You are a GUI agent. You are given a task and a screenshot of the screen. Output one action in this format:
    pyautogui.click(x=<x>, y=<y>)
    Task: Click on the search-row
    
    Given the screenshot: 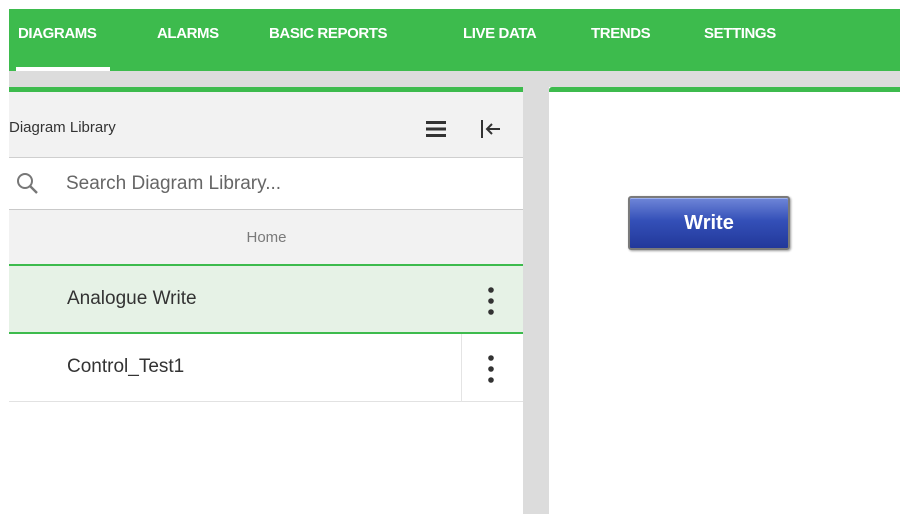 What is the action you would take?
    pyautogui.click(x=266, y=184)
    